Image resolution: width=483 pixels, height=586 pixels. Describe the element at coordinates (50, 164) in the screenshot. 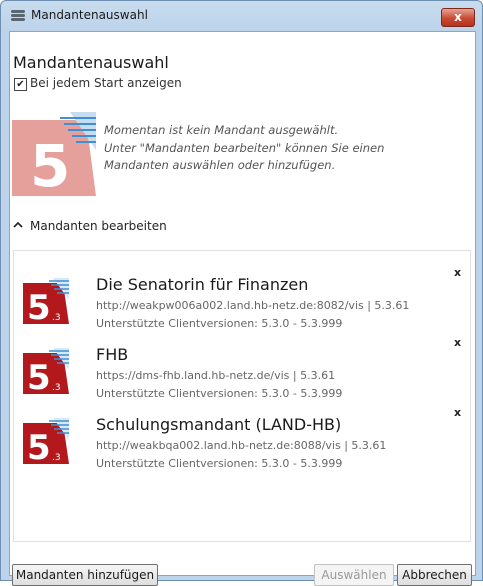

I see `info-logo-digit: 5` at that location.